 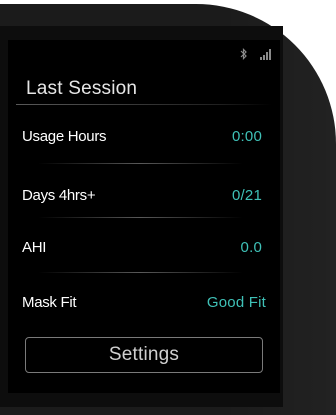 What do you see at coordinates (265, 54) in the screenshot?
I see `cellular-signal-icon` at bounding box center [265, 54].